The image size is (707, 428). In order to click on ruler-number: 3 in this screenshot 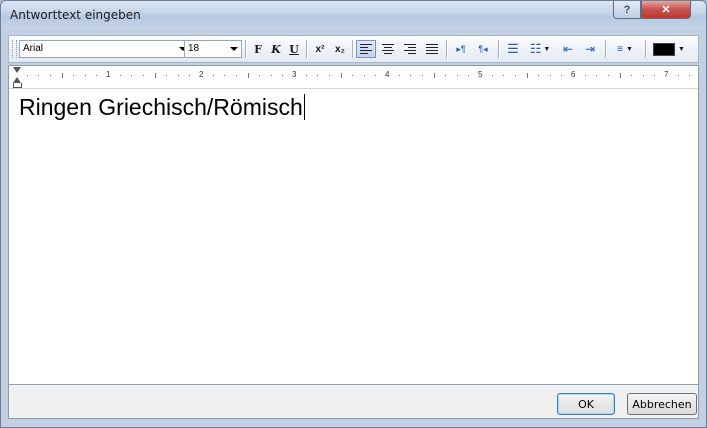, I will do `click(294, 74)`.